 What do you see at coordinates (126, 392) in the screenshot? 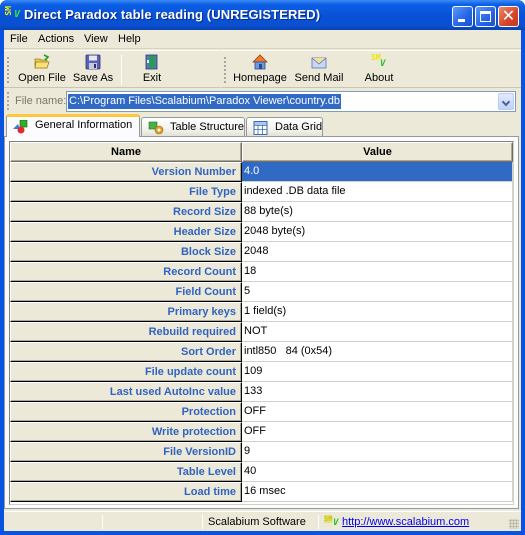
I see `property-name-cell: Last used AutoInc value` at bounding box center [126, 392].